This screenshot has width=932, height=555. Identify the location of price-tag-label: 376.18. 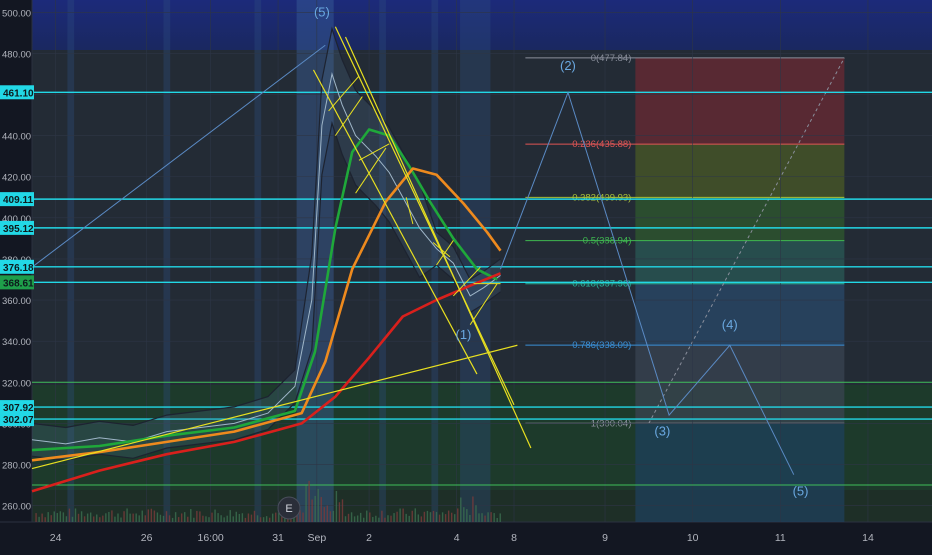
(18, 268).